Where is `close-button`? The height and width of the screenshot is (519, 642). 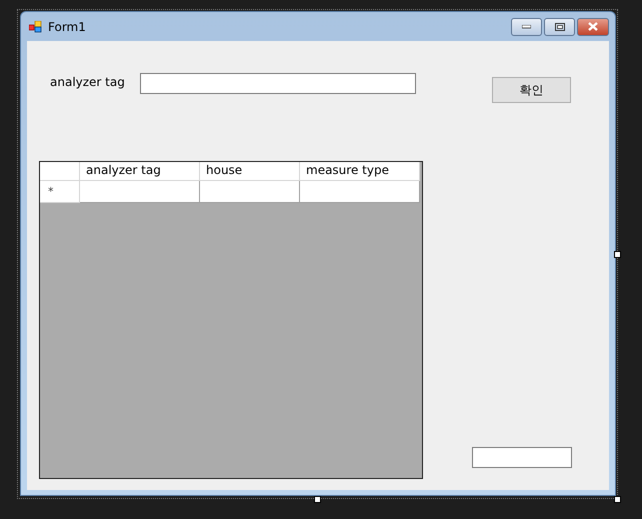
close-button is located at coordinates (593, 27).